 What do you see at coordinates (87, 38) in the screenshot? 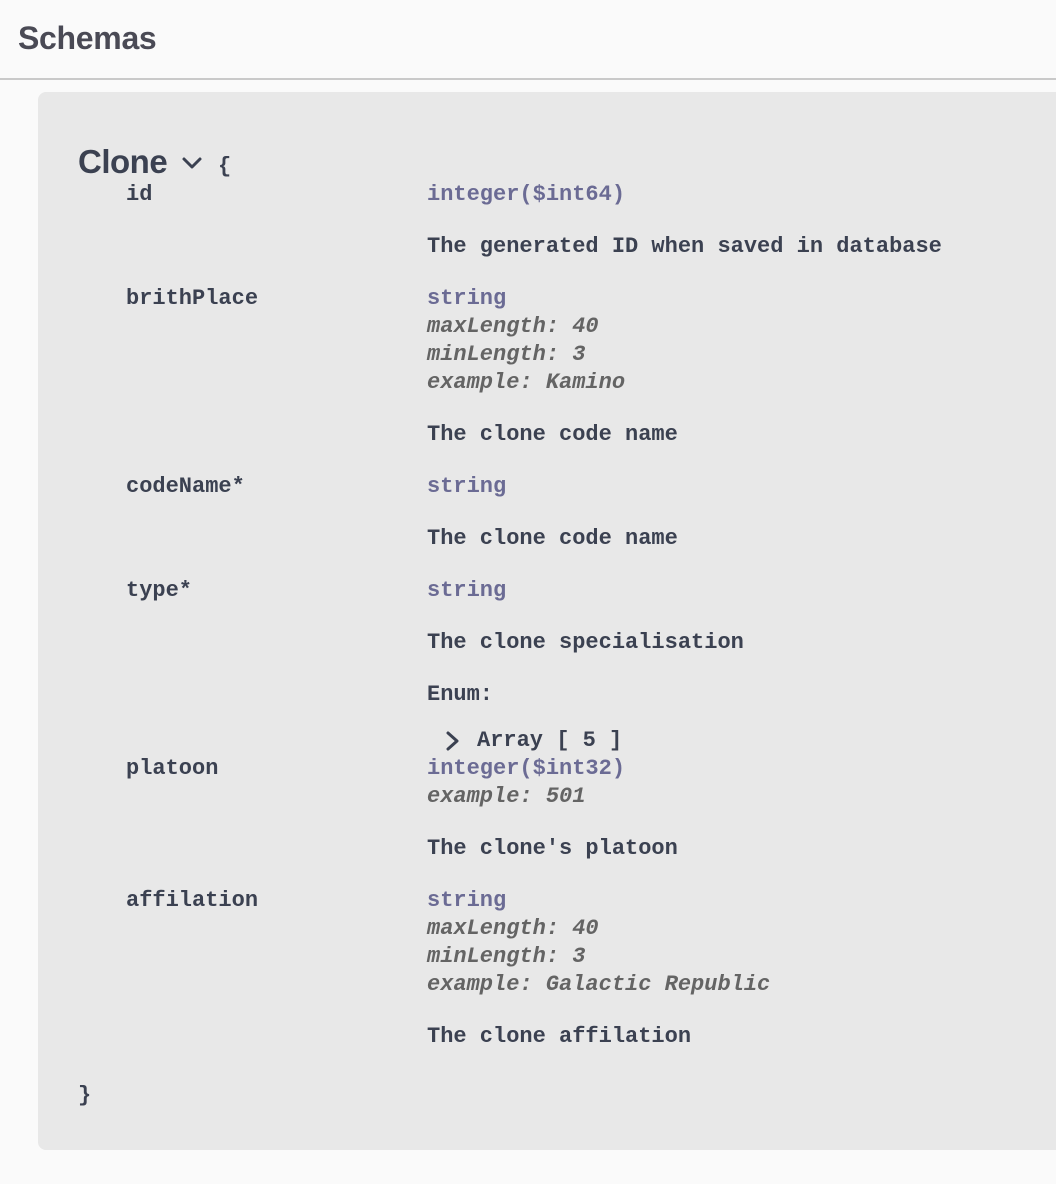
I see `section-title: Schemas` at bounding box center [87, 38].